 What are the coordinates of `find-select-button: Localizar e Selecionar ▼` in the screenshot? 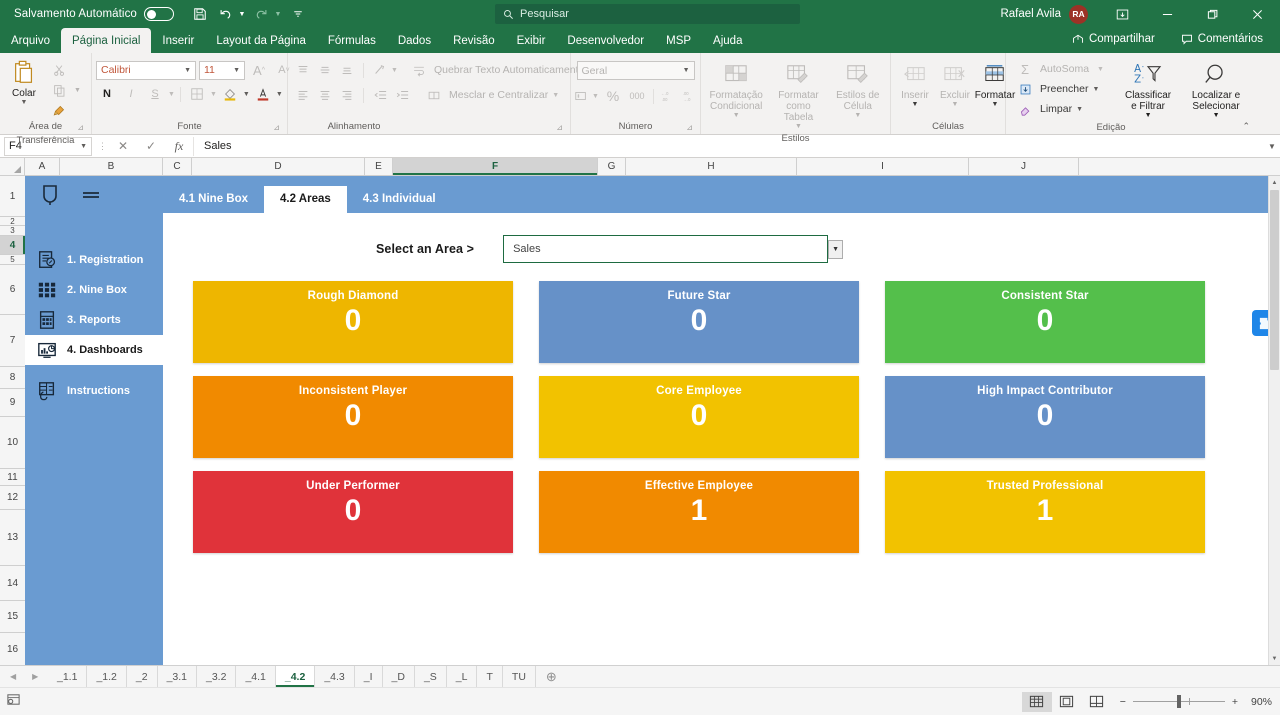 It's located at (1216, 89).